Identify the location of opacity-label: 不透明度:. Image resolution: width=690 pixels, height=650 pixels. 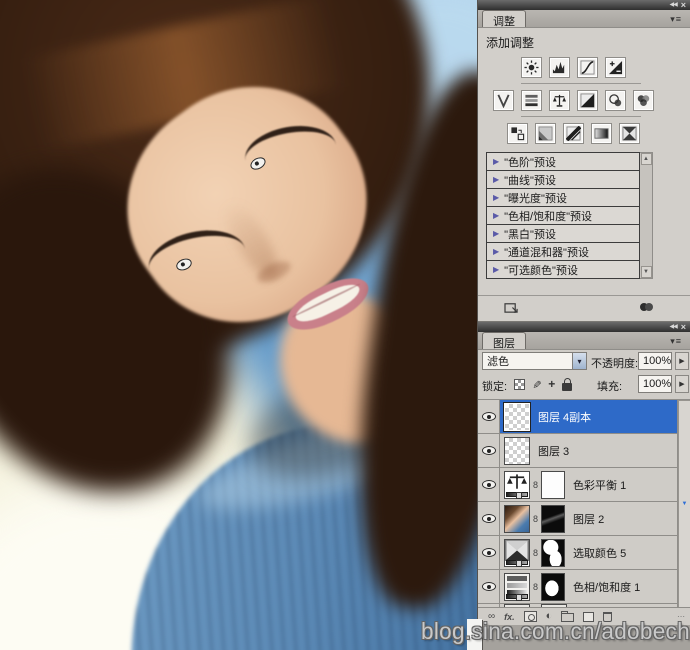
(615, 364).